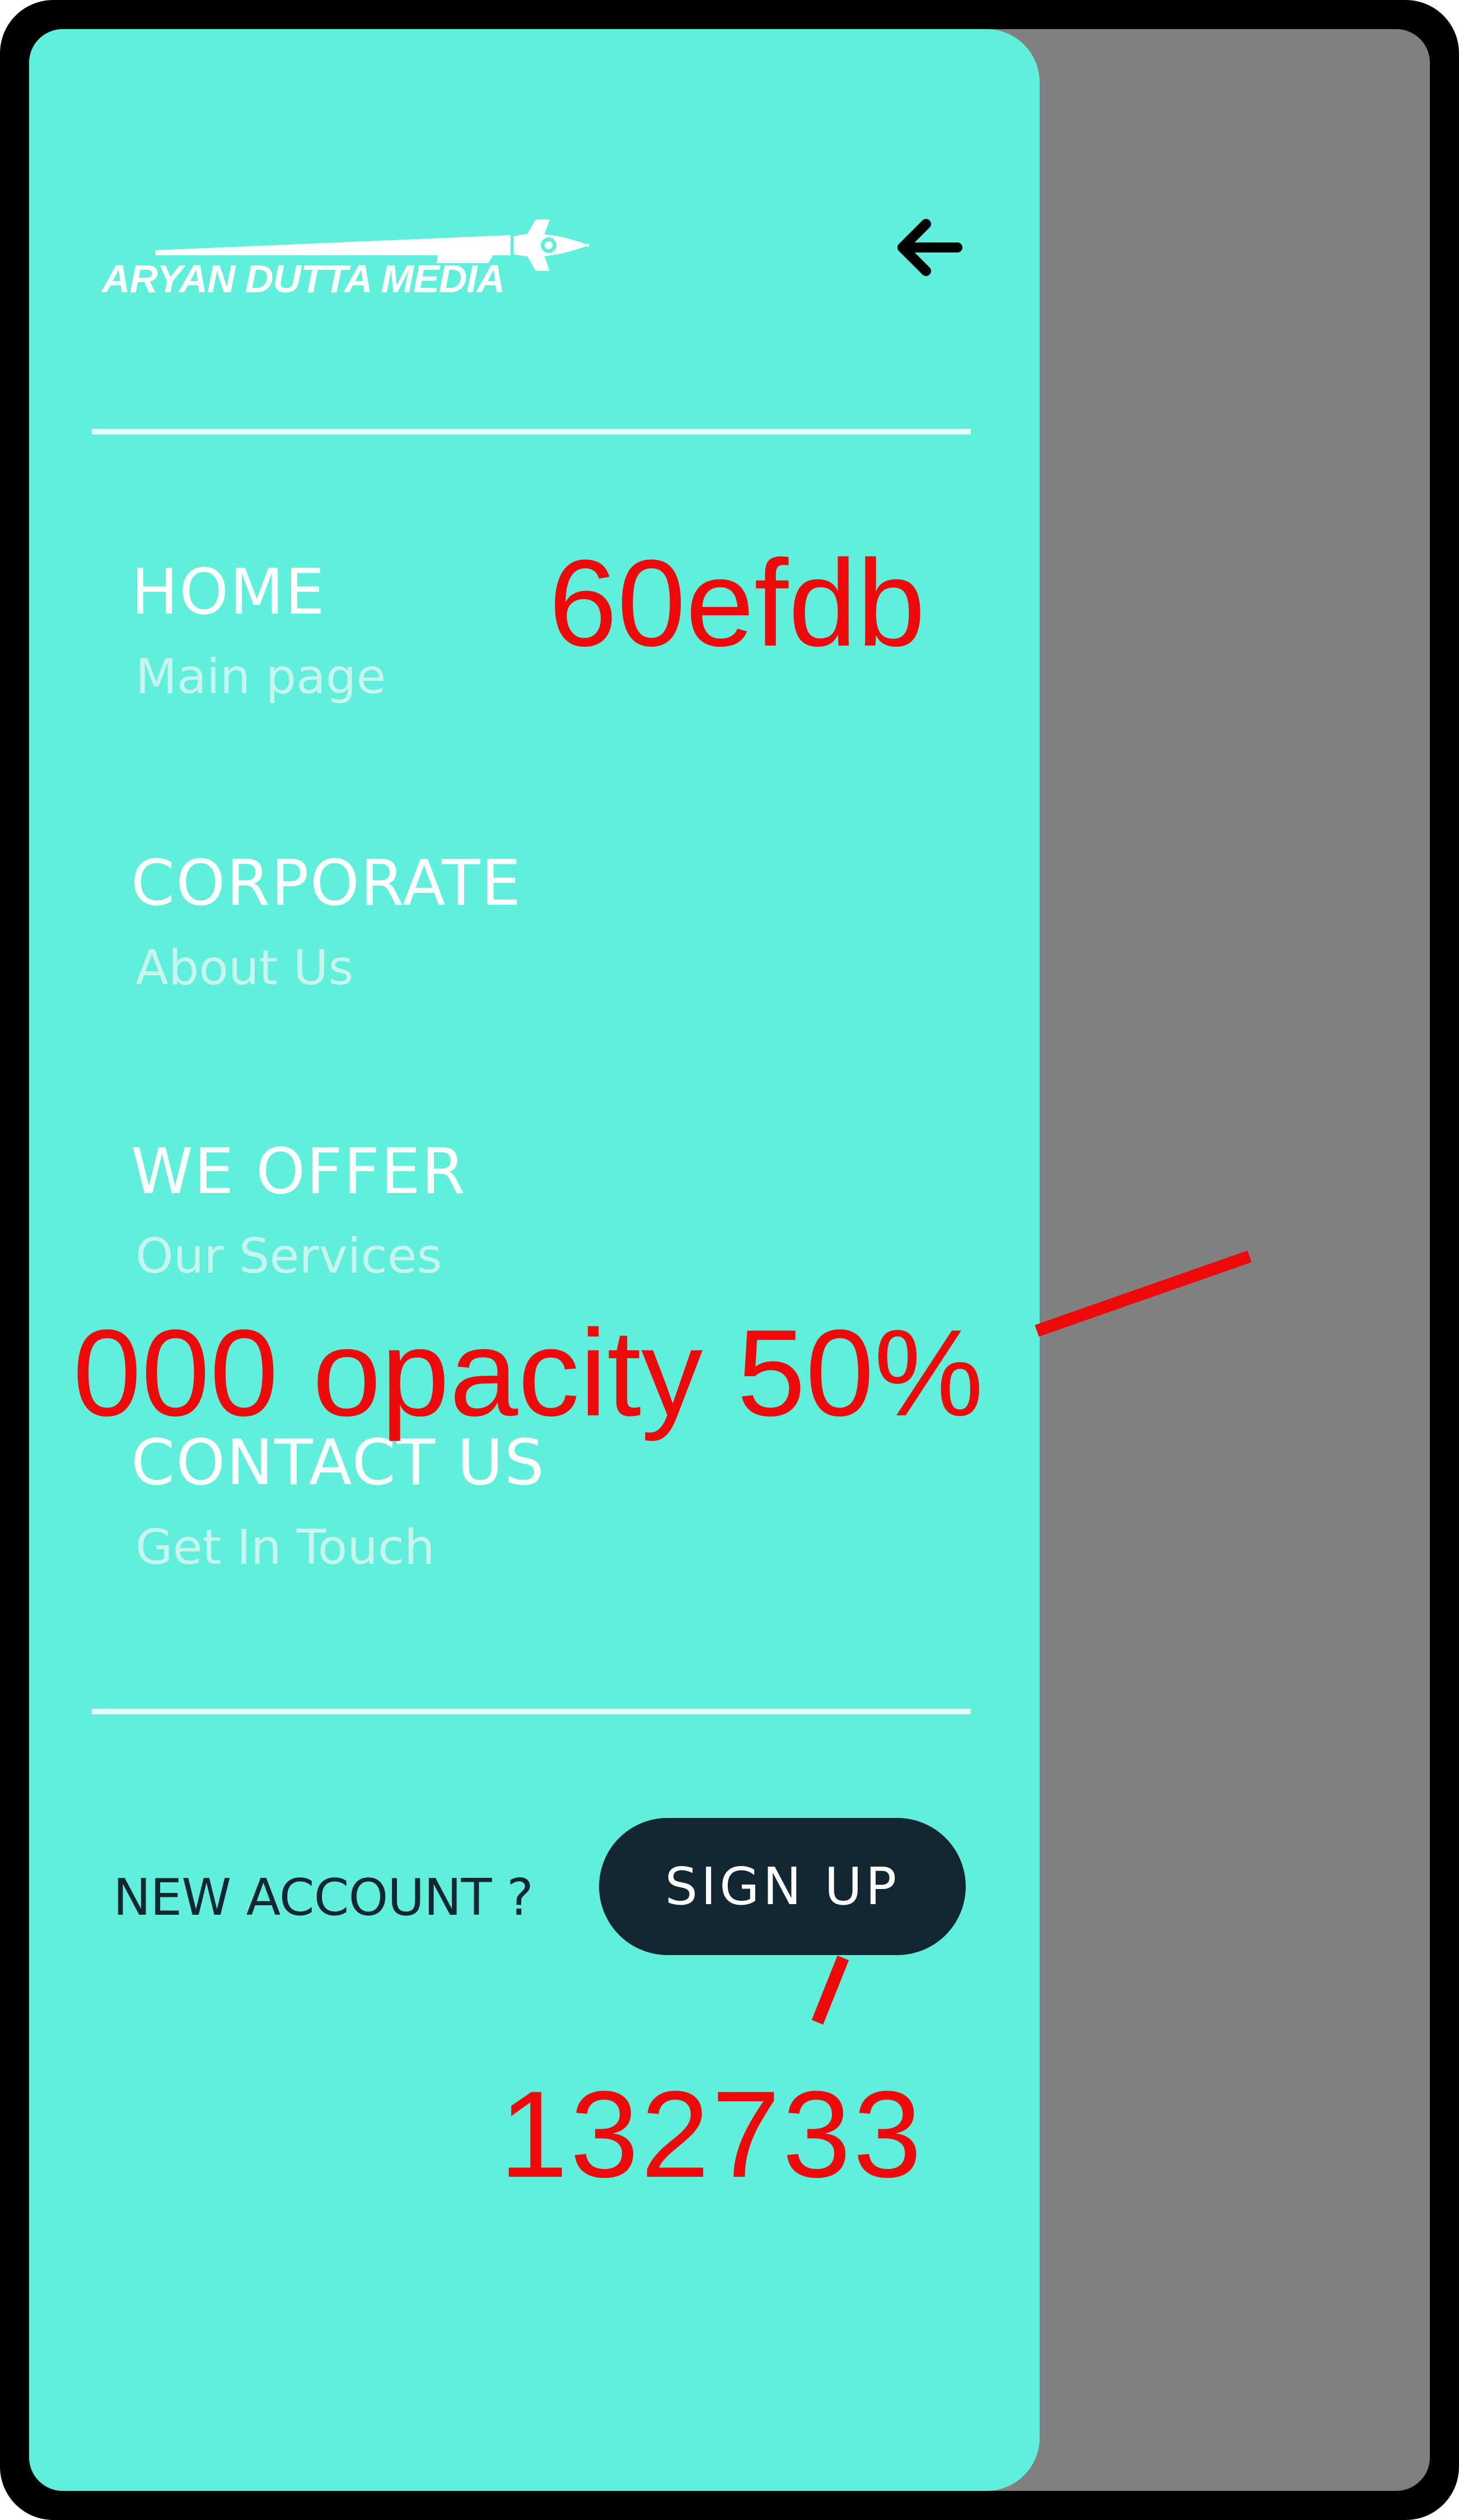 The image size is (1459, 2520). What do you see at coordinates (712, 2134) in the screenshot?
I see `annotation-button-color: 132733` at bounding box center [712, 2134].